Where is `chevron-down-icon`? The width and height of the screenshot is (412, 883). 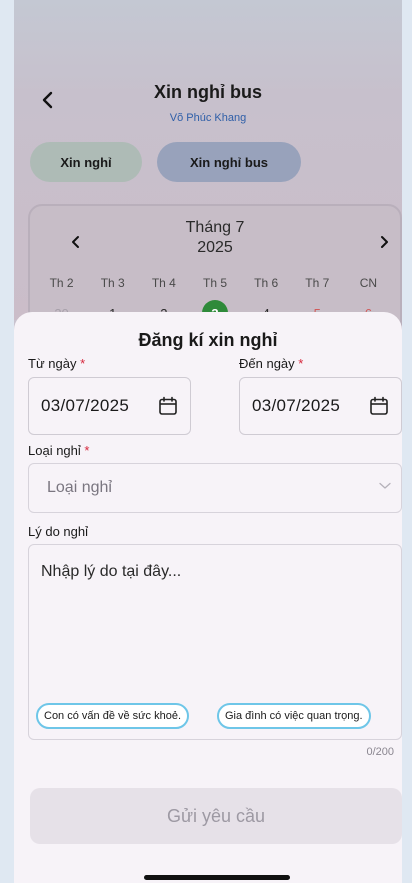 chevron-down-icon is located at coordinates (385, 485).